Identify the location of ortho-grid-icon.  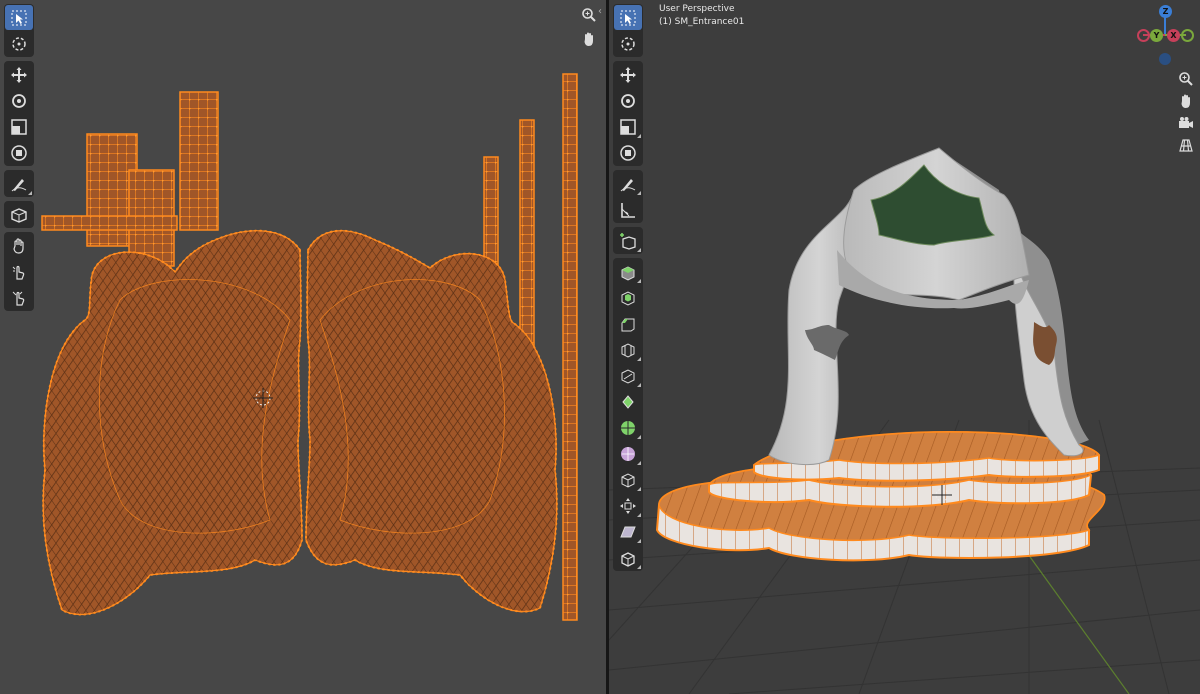
(1186, 145).